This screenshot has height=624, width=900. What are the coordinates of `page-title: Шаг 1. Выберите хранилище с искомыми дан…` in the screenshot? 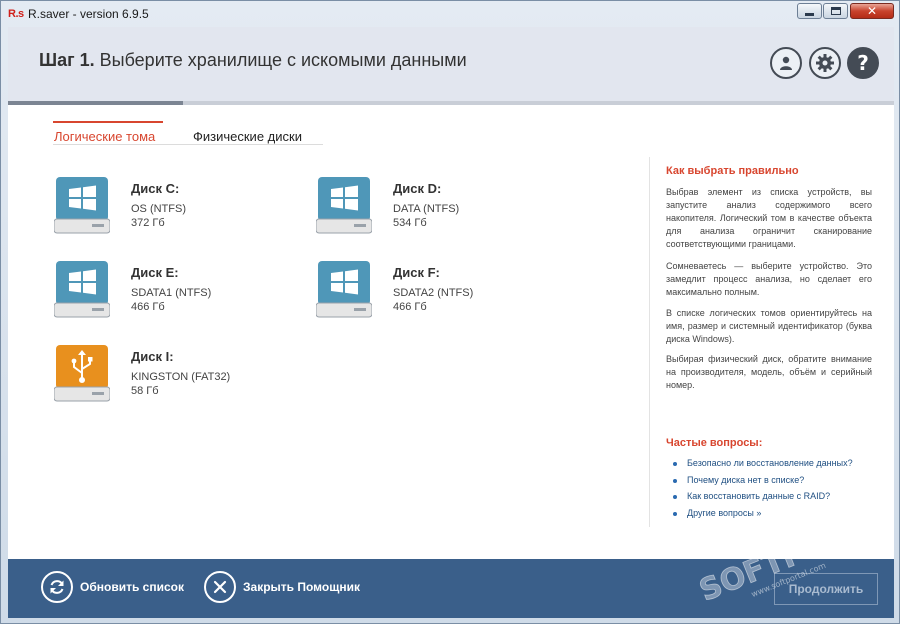 It's located at (253, 60).